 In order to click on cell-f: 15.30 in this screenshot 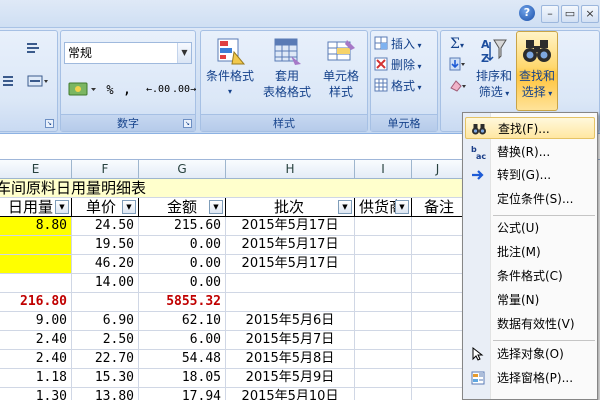, I will do `click(105, 378)`.